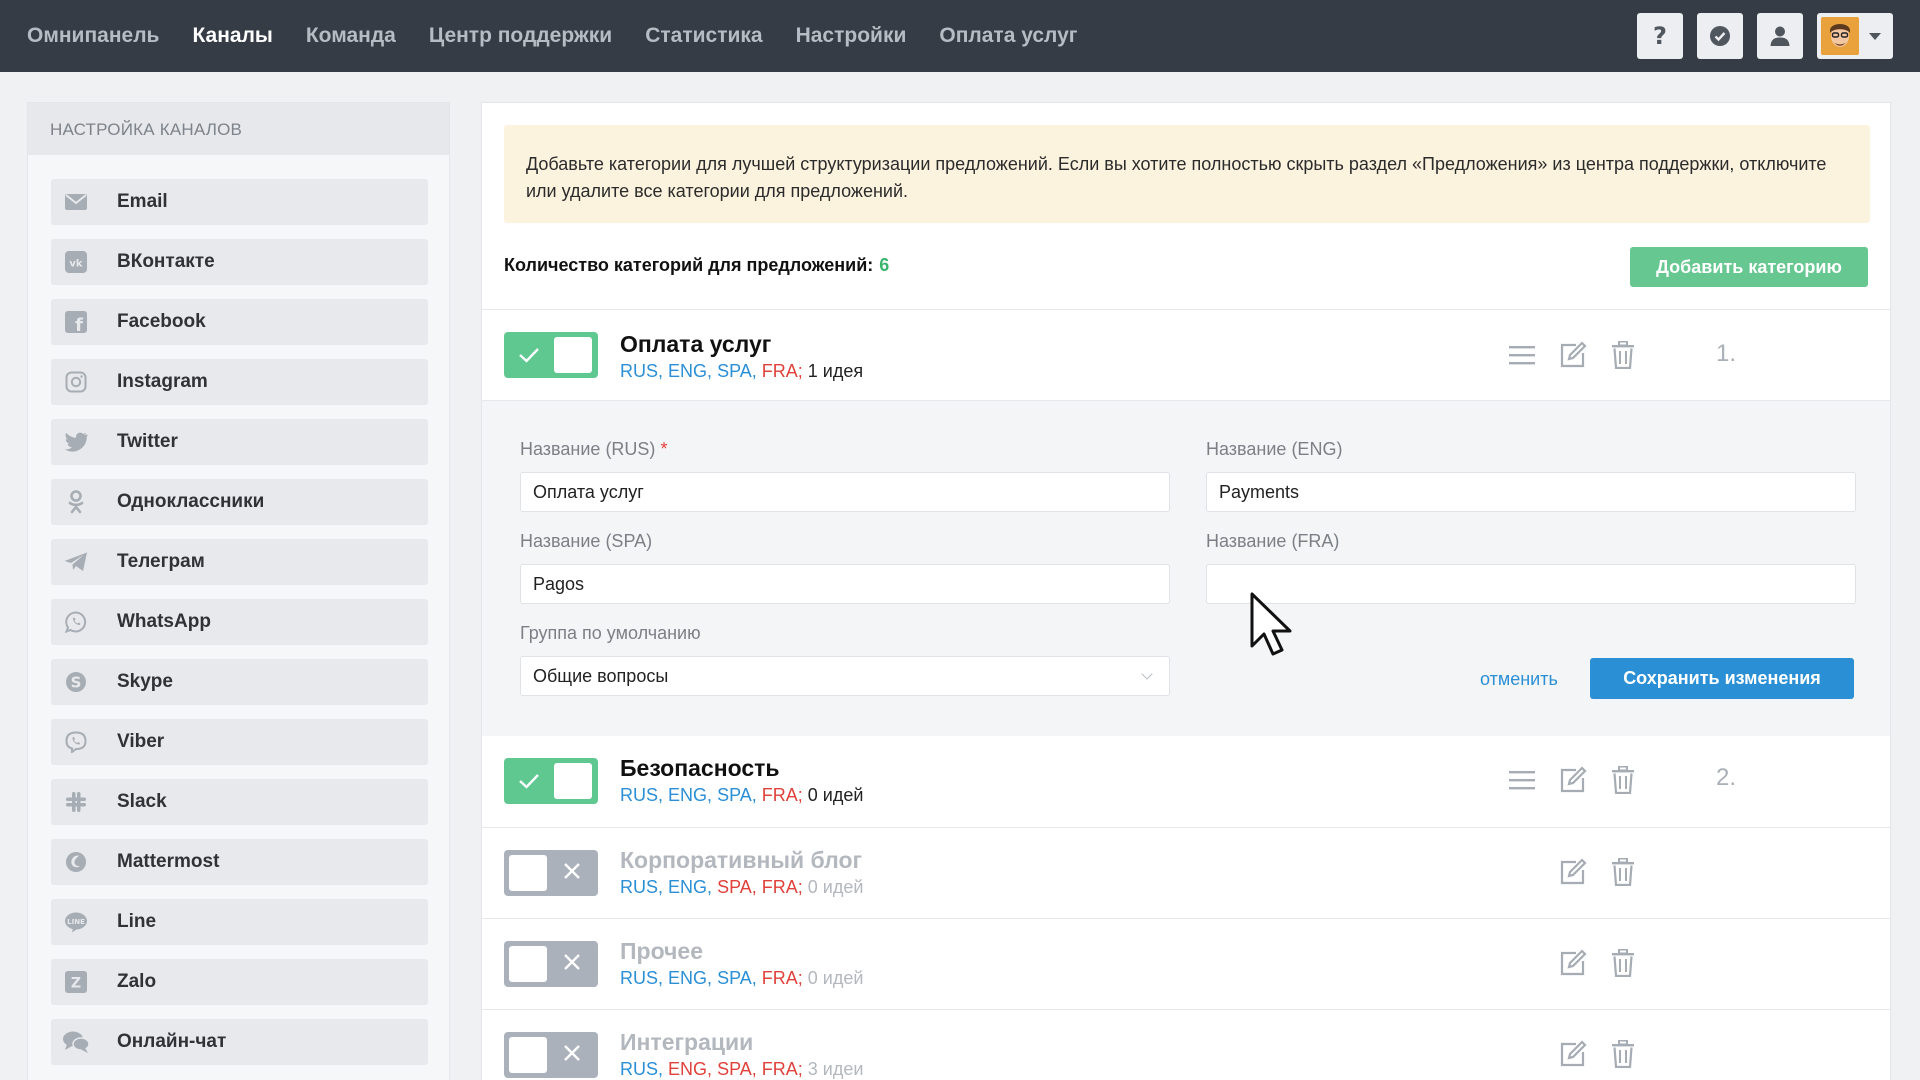 The height and width of the screenshot is (1080, 1920). I want to click on sidebar-item-telegram: Телеграм, so click(239, 562).